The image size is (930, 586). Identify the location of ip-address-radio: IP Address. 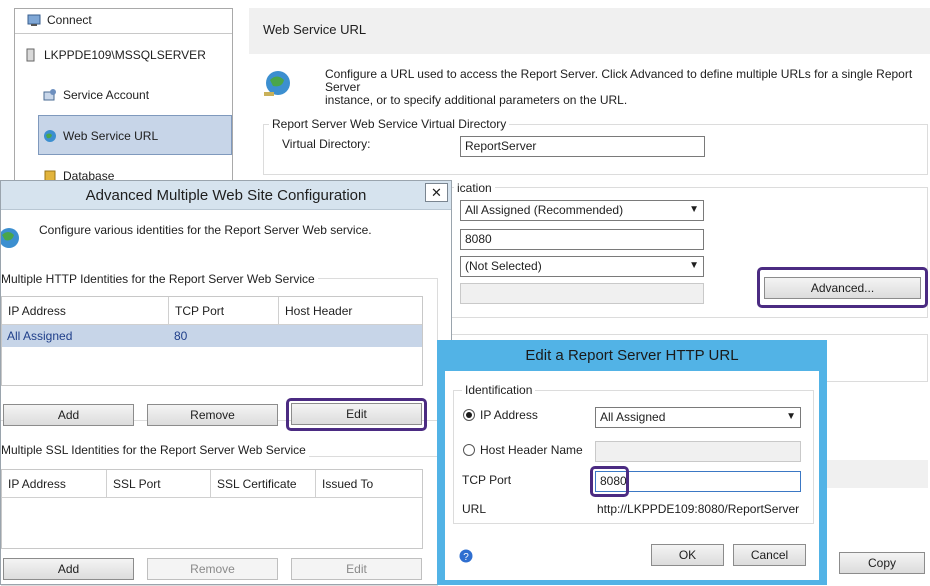
(500, 415).